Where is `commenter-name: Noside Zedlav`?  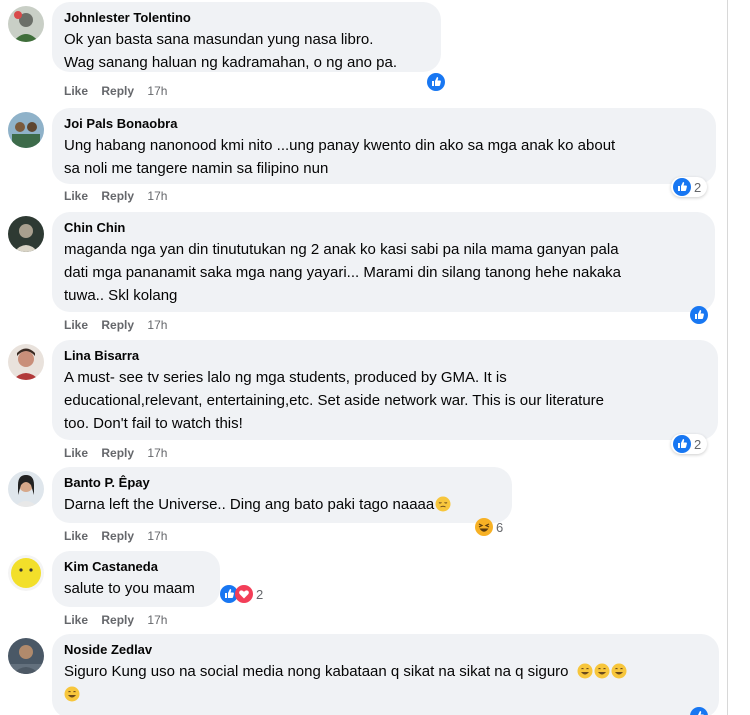 commenter-name: Noside Zedlav is located at coordinates (385, 650).